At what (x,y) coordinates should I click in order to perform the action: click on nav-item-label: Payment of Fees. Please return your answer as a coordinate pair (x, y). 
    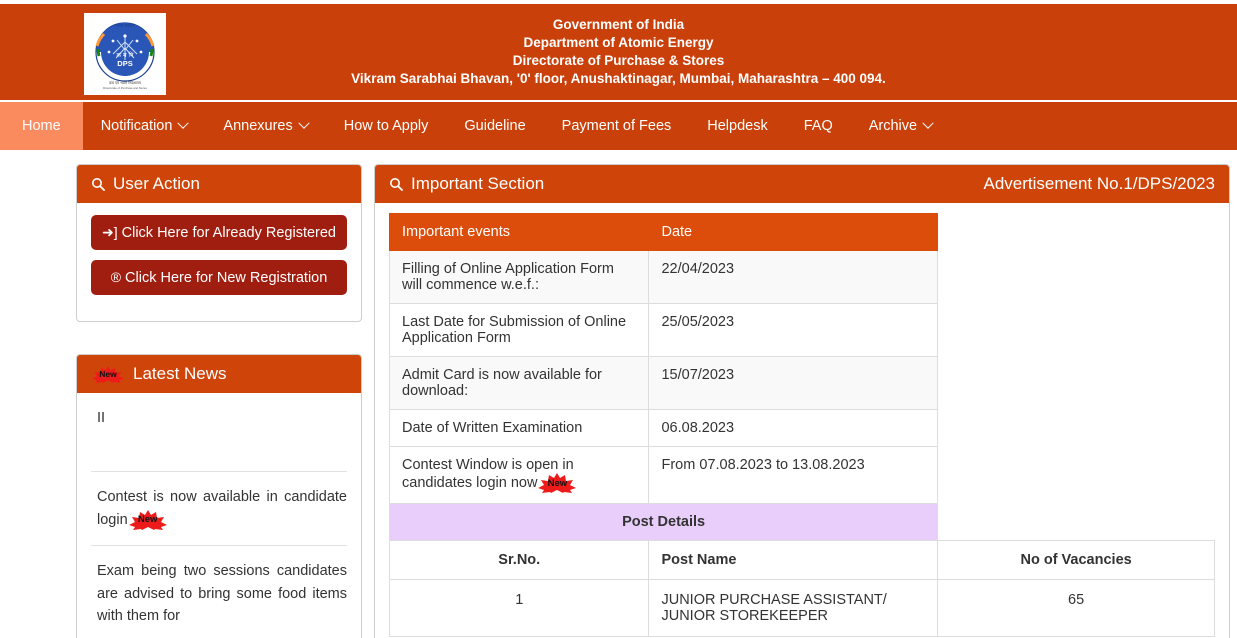
    Looking at the image, I should click on (616, 126).